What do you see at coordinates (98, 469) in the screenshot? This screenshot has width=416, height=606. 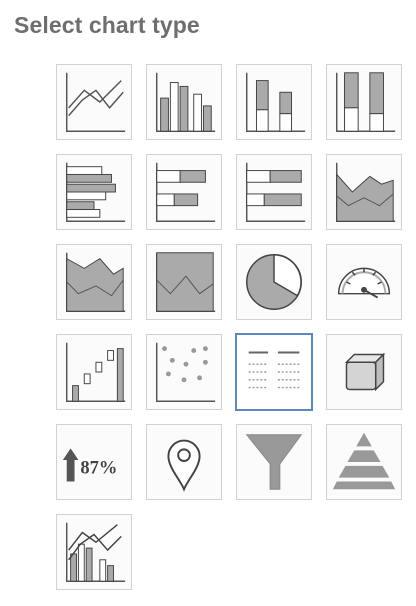 I see `kpi-value: 87%` at bounding box center [98, 469].